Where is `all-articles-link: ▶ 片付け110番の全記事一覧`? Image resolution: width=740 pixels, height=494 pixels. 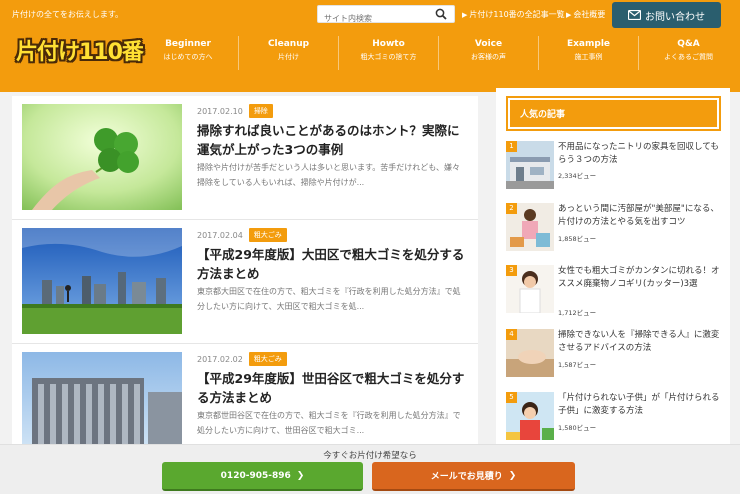
all-articles-link: ▶ 片付け110番の全記事一覧 is located at coordinates (513, 14).